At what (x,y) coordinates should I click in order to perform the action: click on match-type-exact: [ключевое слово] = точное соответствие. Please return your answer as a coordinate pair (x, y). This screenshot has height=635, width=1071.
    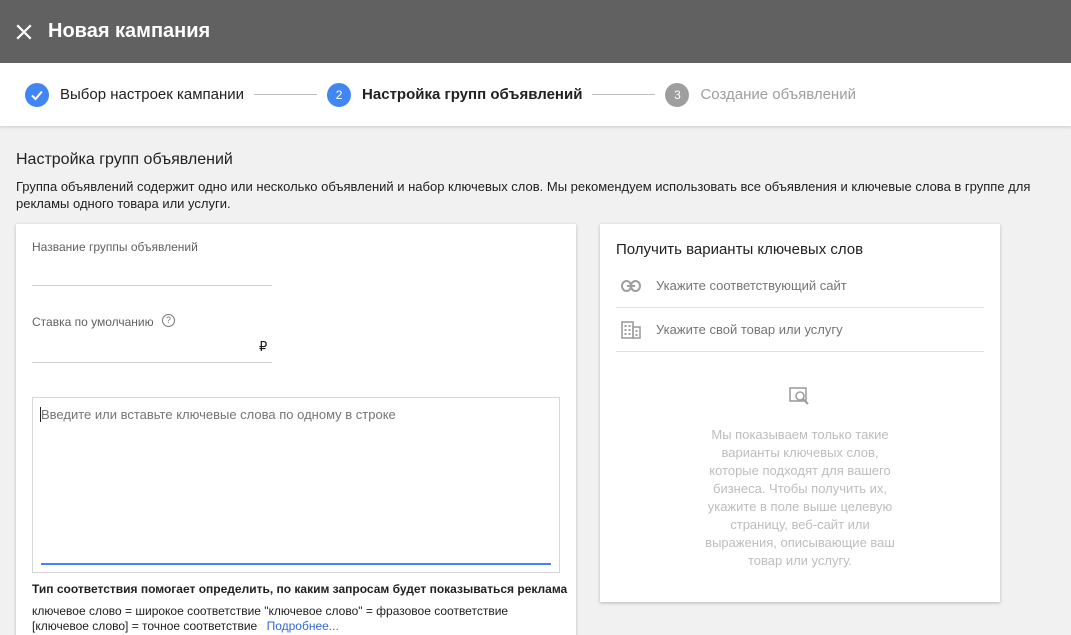
    Looking at the image, I should click on (145, 626).